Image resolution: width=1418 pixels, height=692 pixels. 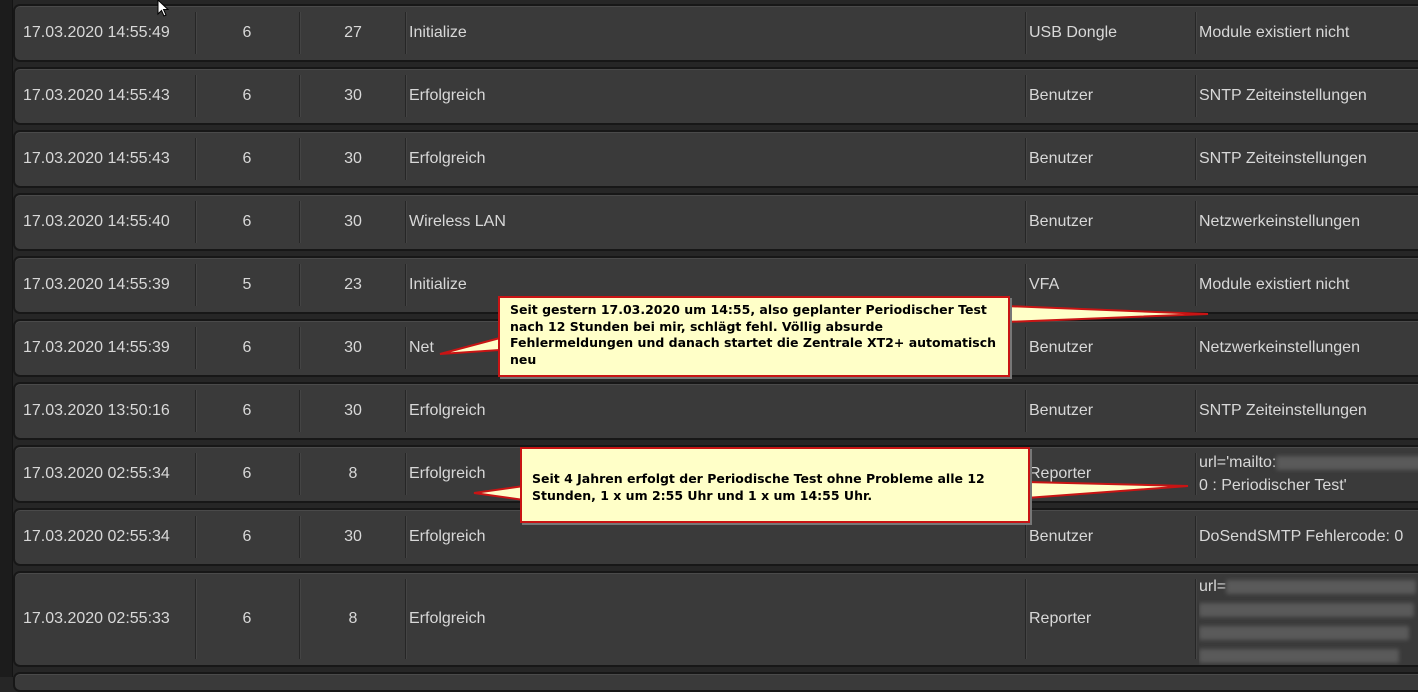 I want to click on date-cell: 17.03.2020 02:55:33, so click(x=96, y=618).